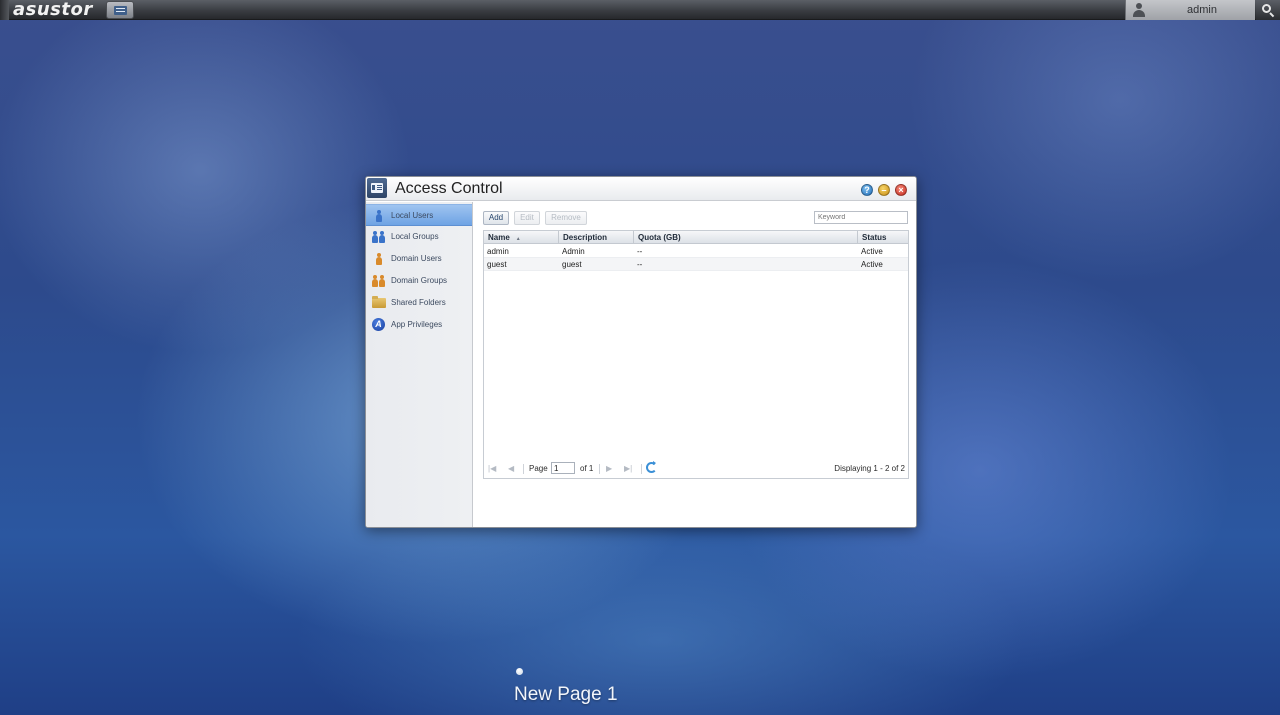 The width and height of the screenshot is (1280, 715). I want to click on close-button: ×, so click(901, 190).